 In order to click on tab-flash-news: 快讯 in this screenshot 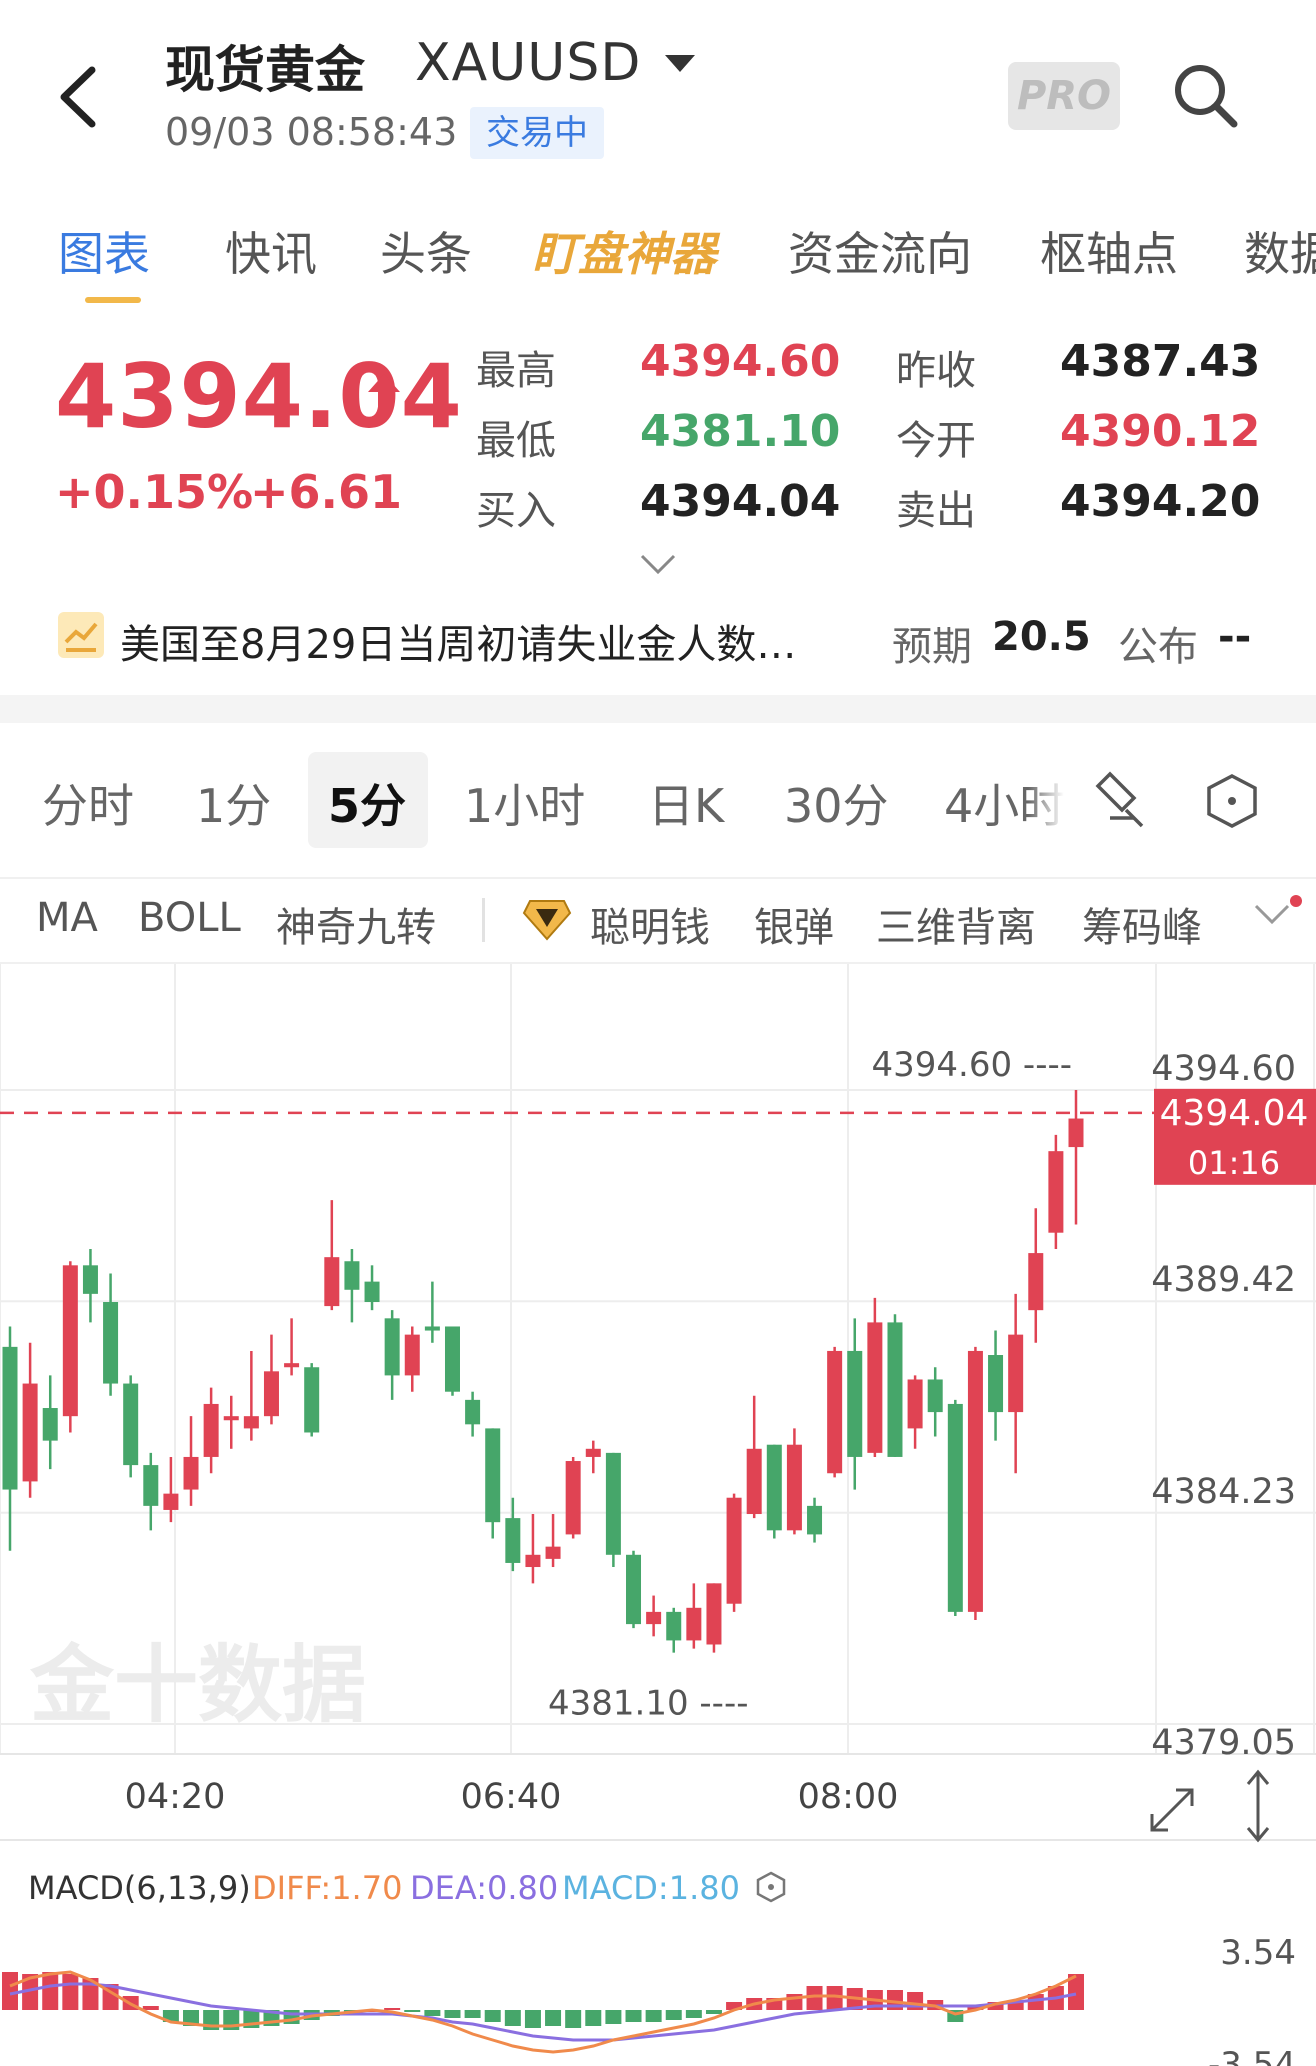, I will do `click(271, 251)`.